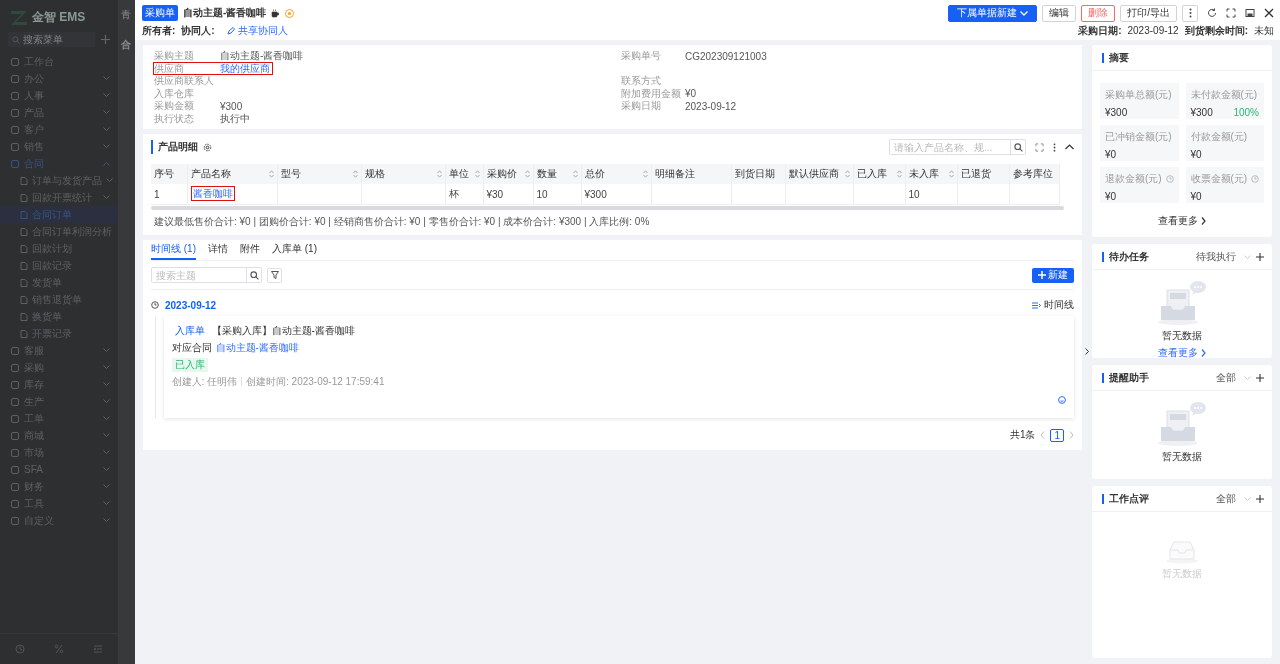  What do you see at coordinates (1059, 13) in the screenshot?
I see `action-button: 编辑` at bounding box center [1059, 13].